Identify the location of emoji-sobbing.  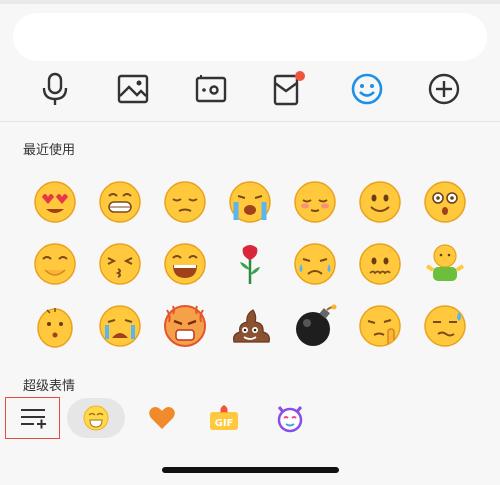
(120, 326).